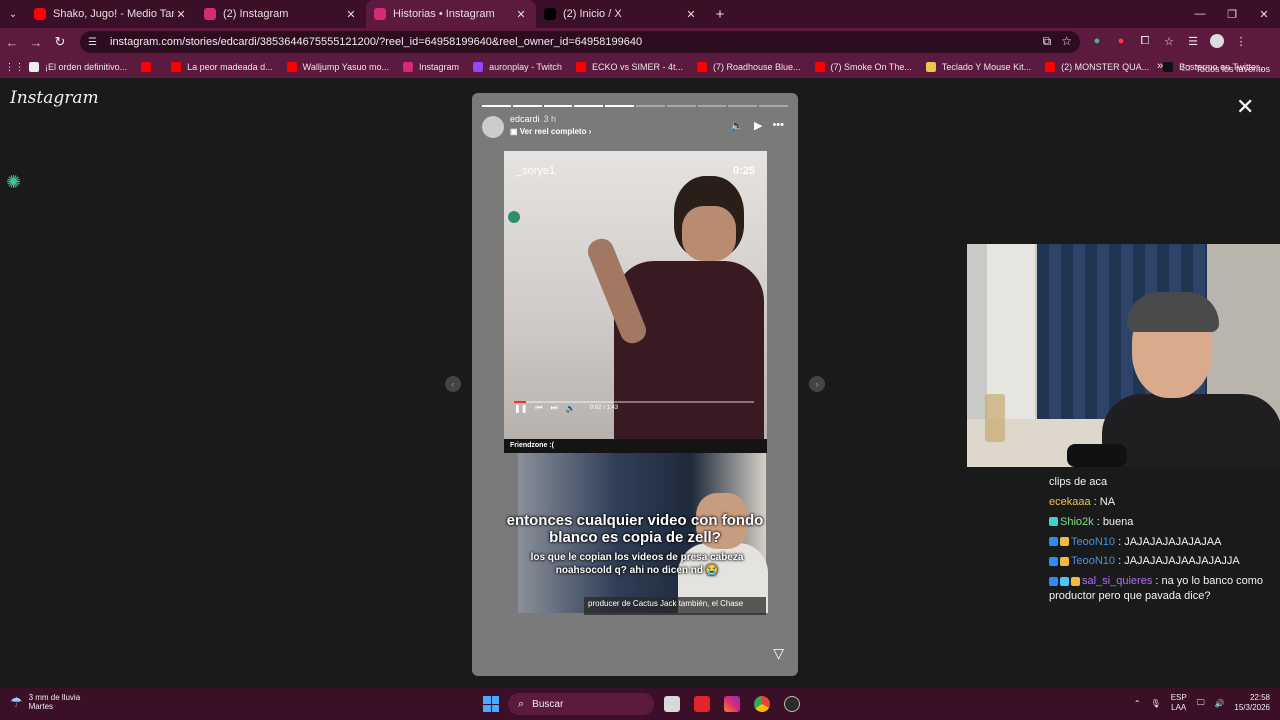  What do you see at coordinates (1170, 541) in the screenshot?
I see `chat-text: : JAJAJAJAJAJAJAA` at bounding box center [1170, 541].